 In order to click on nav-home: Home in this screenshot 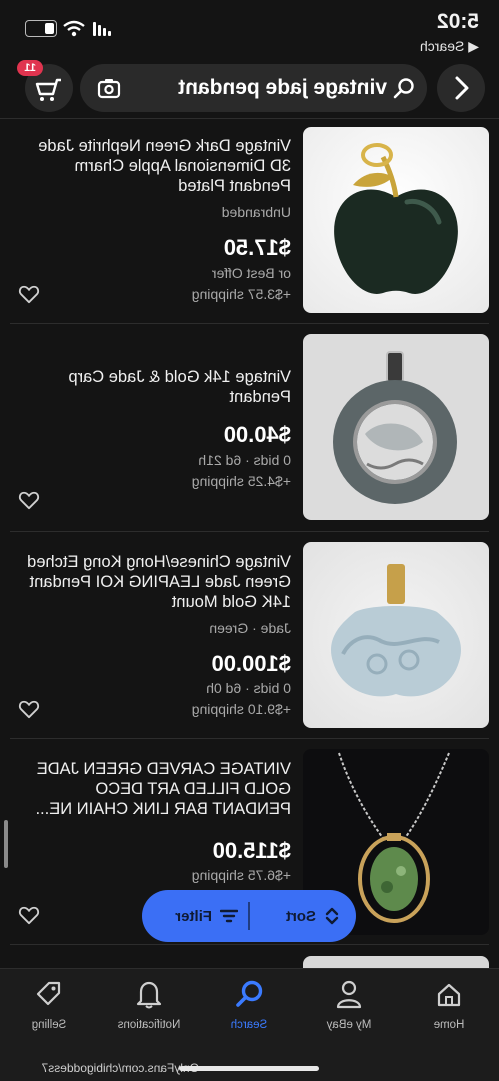, I will do `click(449, 1007)`.